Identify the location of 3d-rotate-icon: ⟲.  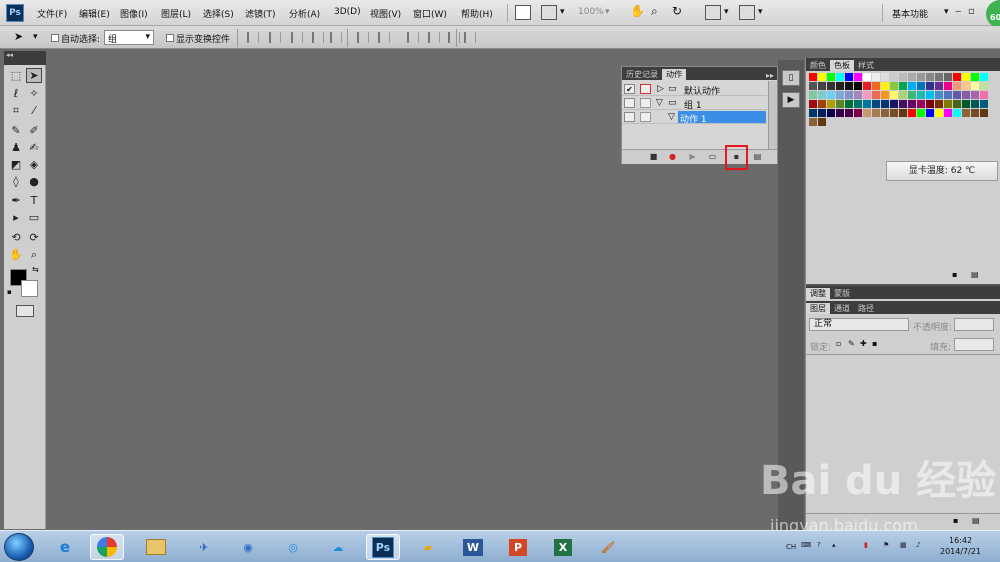
(16, 237).